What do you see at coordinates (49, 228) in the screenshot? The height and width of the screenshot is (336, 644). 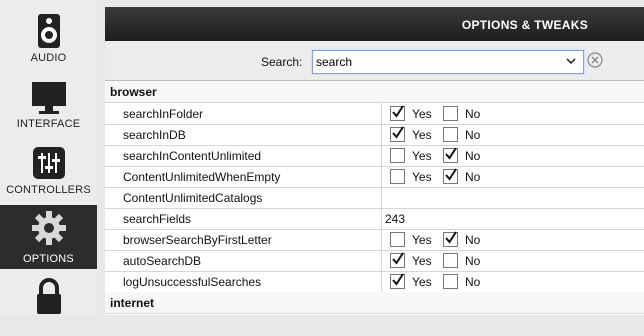 I see `gear-icon` at bounding box center [49, 228].